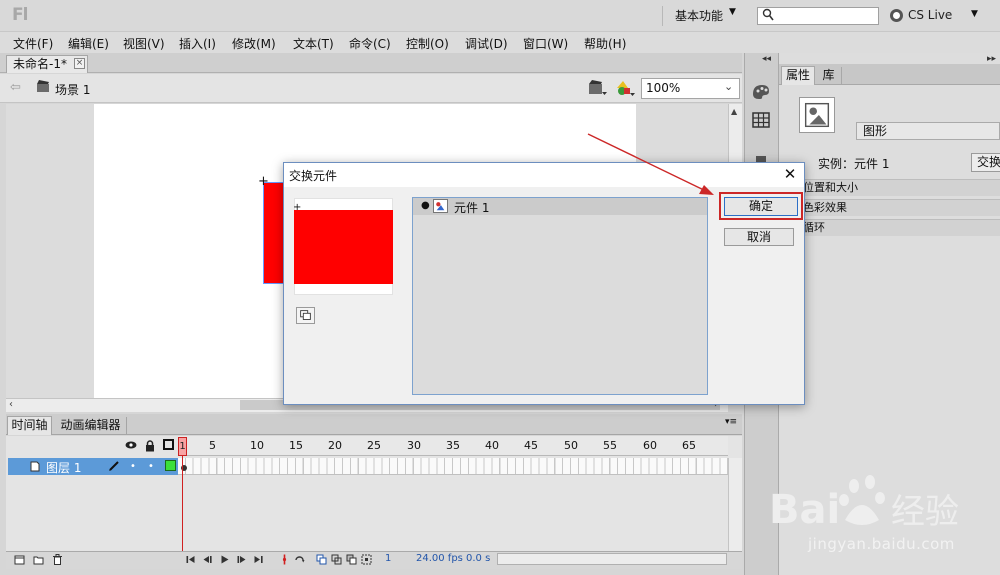  I want to click on ok-button: 确定, so click(761, 206).